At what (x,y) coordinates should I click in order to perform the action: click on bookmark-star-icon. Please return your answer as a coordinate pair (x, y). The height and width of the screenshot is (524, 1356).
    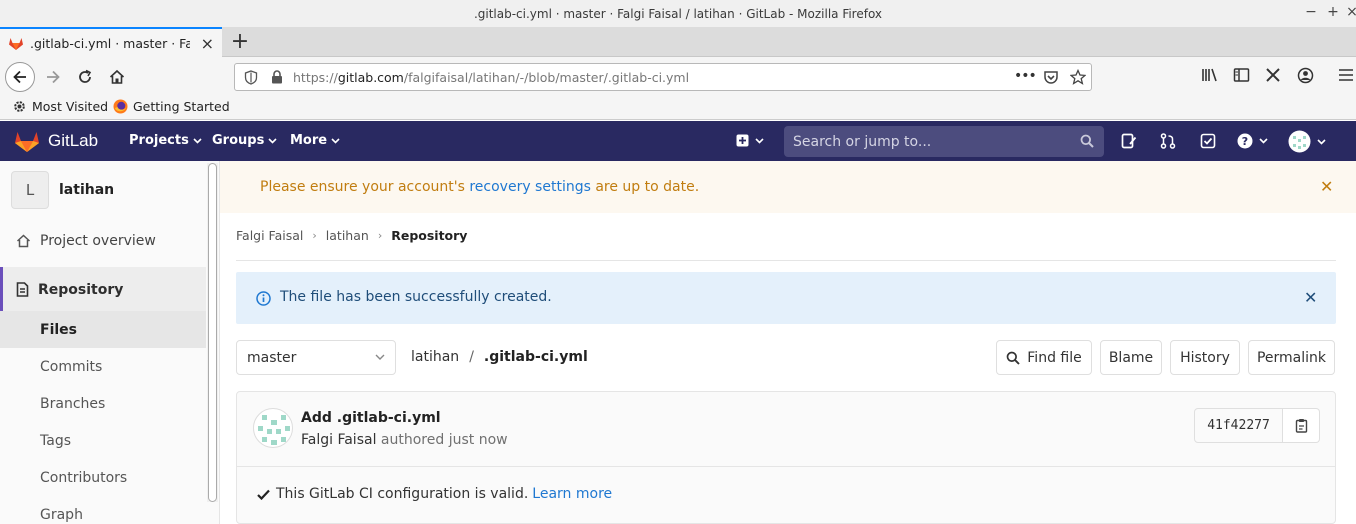
    Looking at the image, I should click on (1078, 77).